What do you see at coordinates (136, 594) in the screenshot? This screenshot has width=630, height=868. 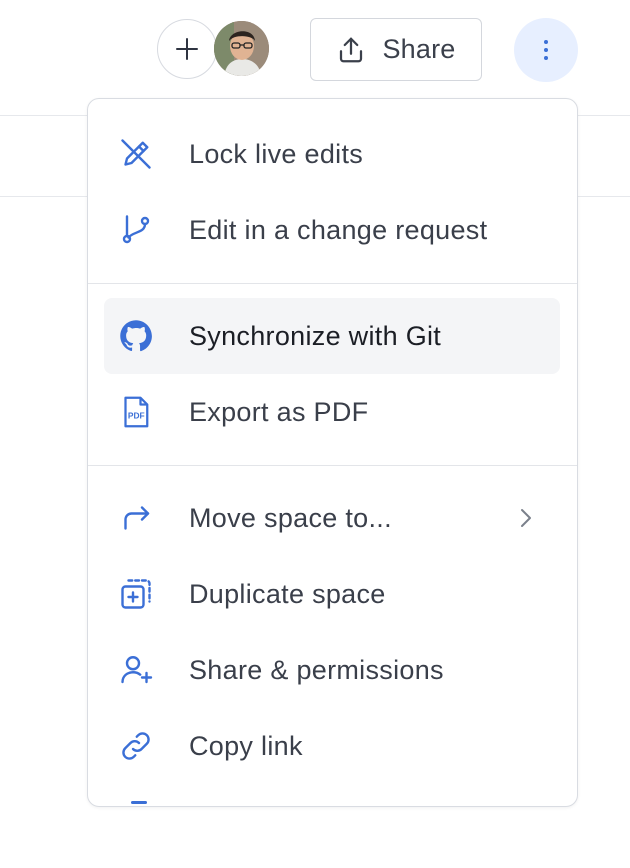 I see `duplicate-icon` at bounding box center [136, 594].